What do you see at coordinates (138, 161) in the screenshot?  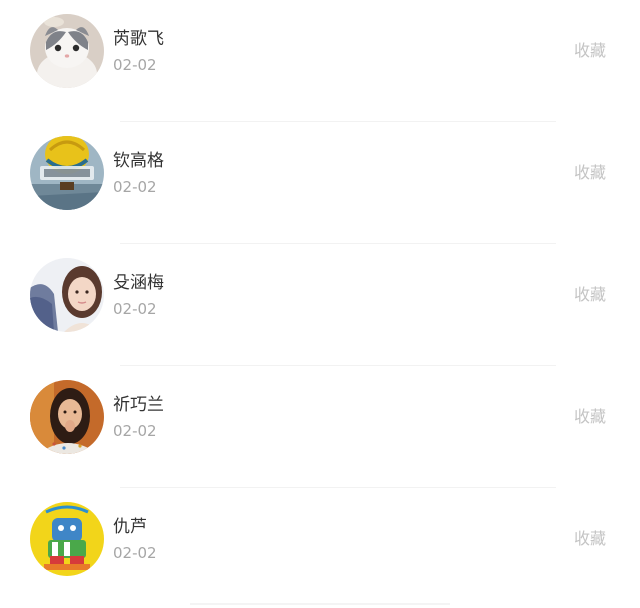 I see `user-name: 钦高格` at bounding box center [138, 161].